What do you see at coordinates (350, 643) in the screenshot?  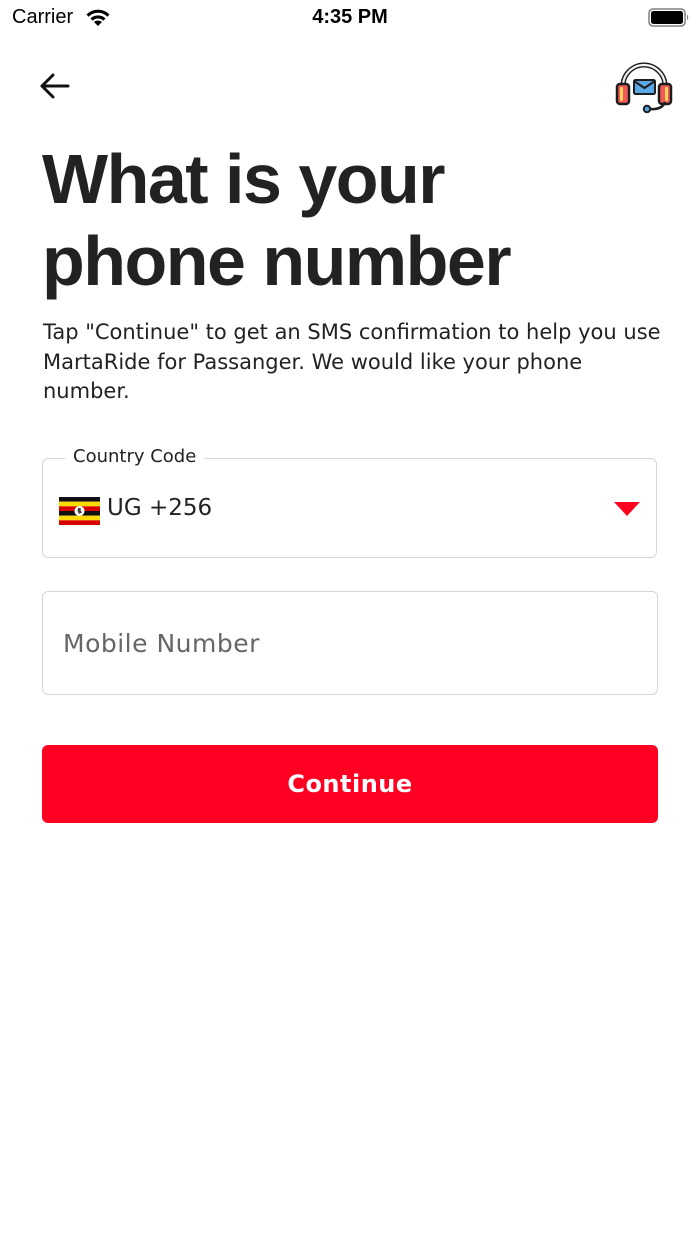 I see `mobile-number-input` at bounding box center [350, 643].